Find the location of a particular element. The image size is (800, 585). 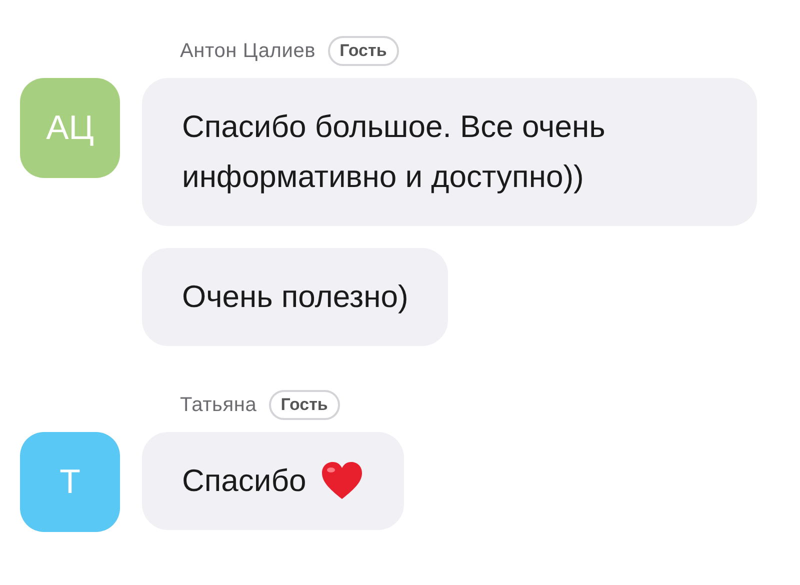

author-name: Антон Цалиев is located at coordinates (248, 51).